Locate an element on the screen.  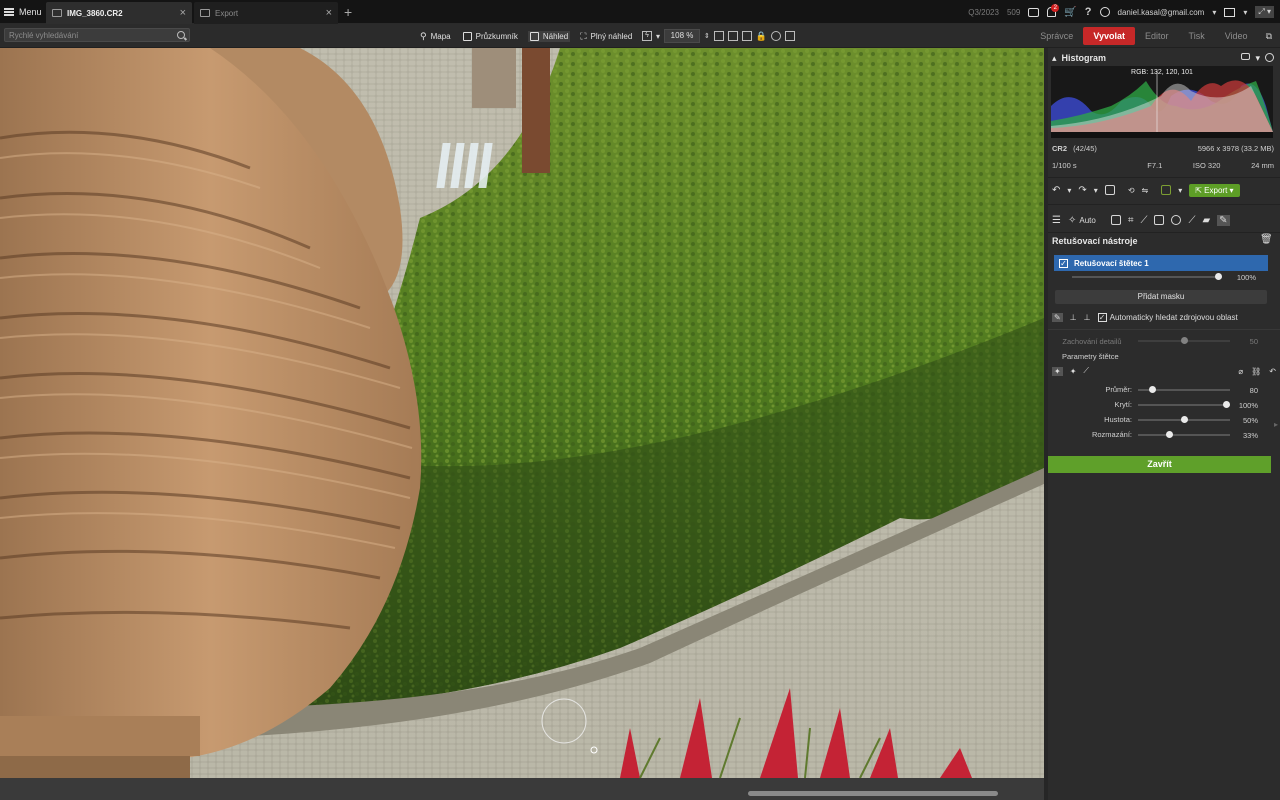
redo-icon: ↷ is located at coordinates (1082, 190).